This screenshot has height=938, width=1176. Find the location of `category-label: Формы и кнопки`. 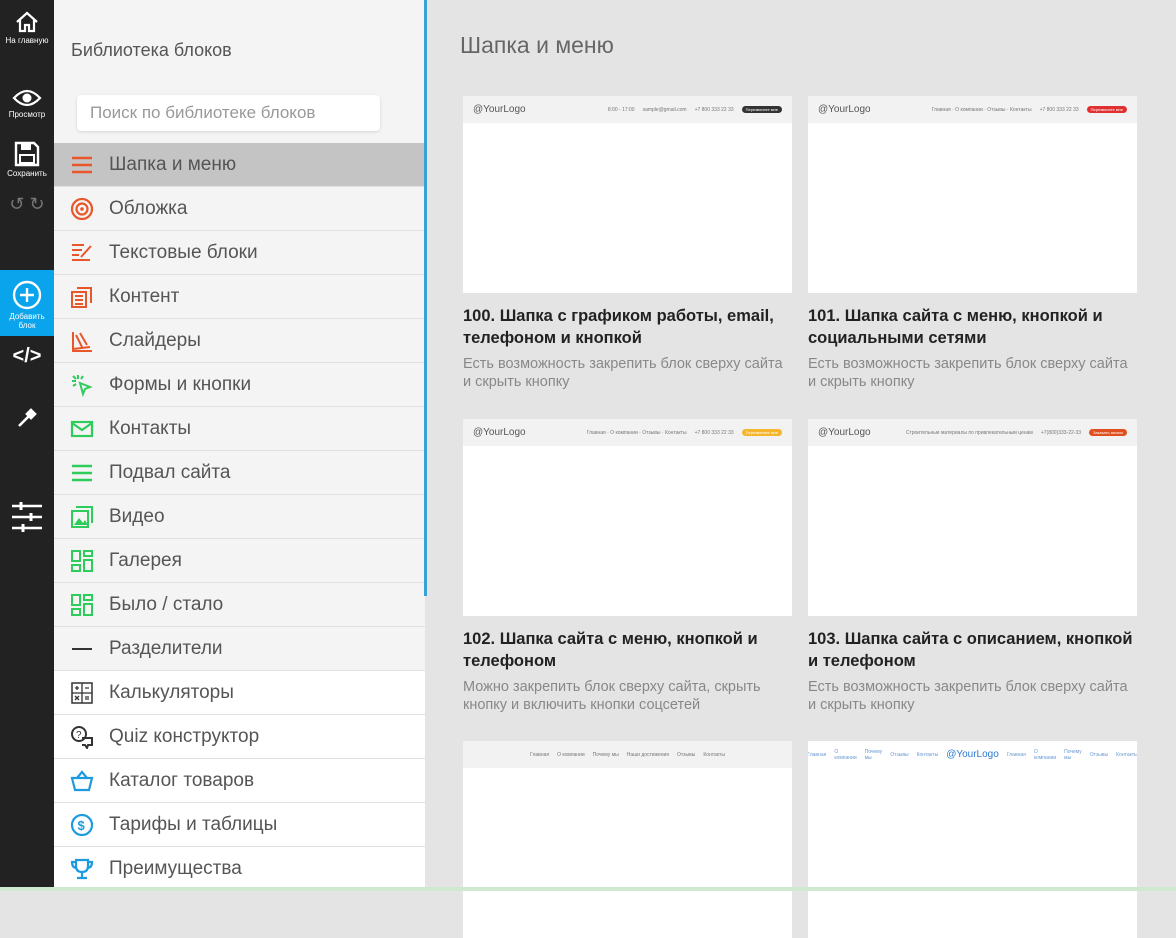

category-label: Формы и кнопки is located at coordinates (180, 384).